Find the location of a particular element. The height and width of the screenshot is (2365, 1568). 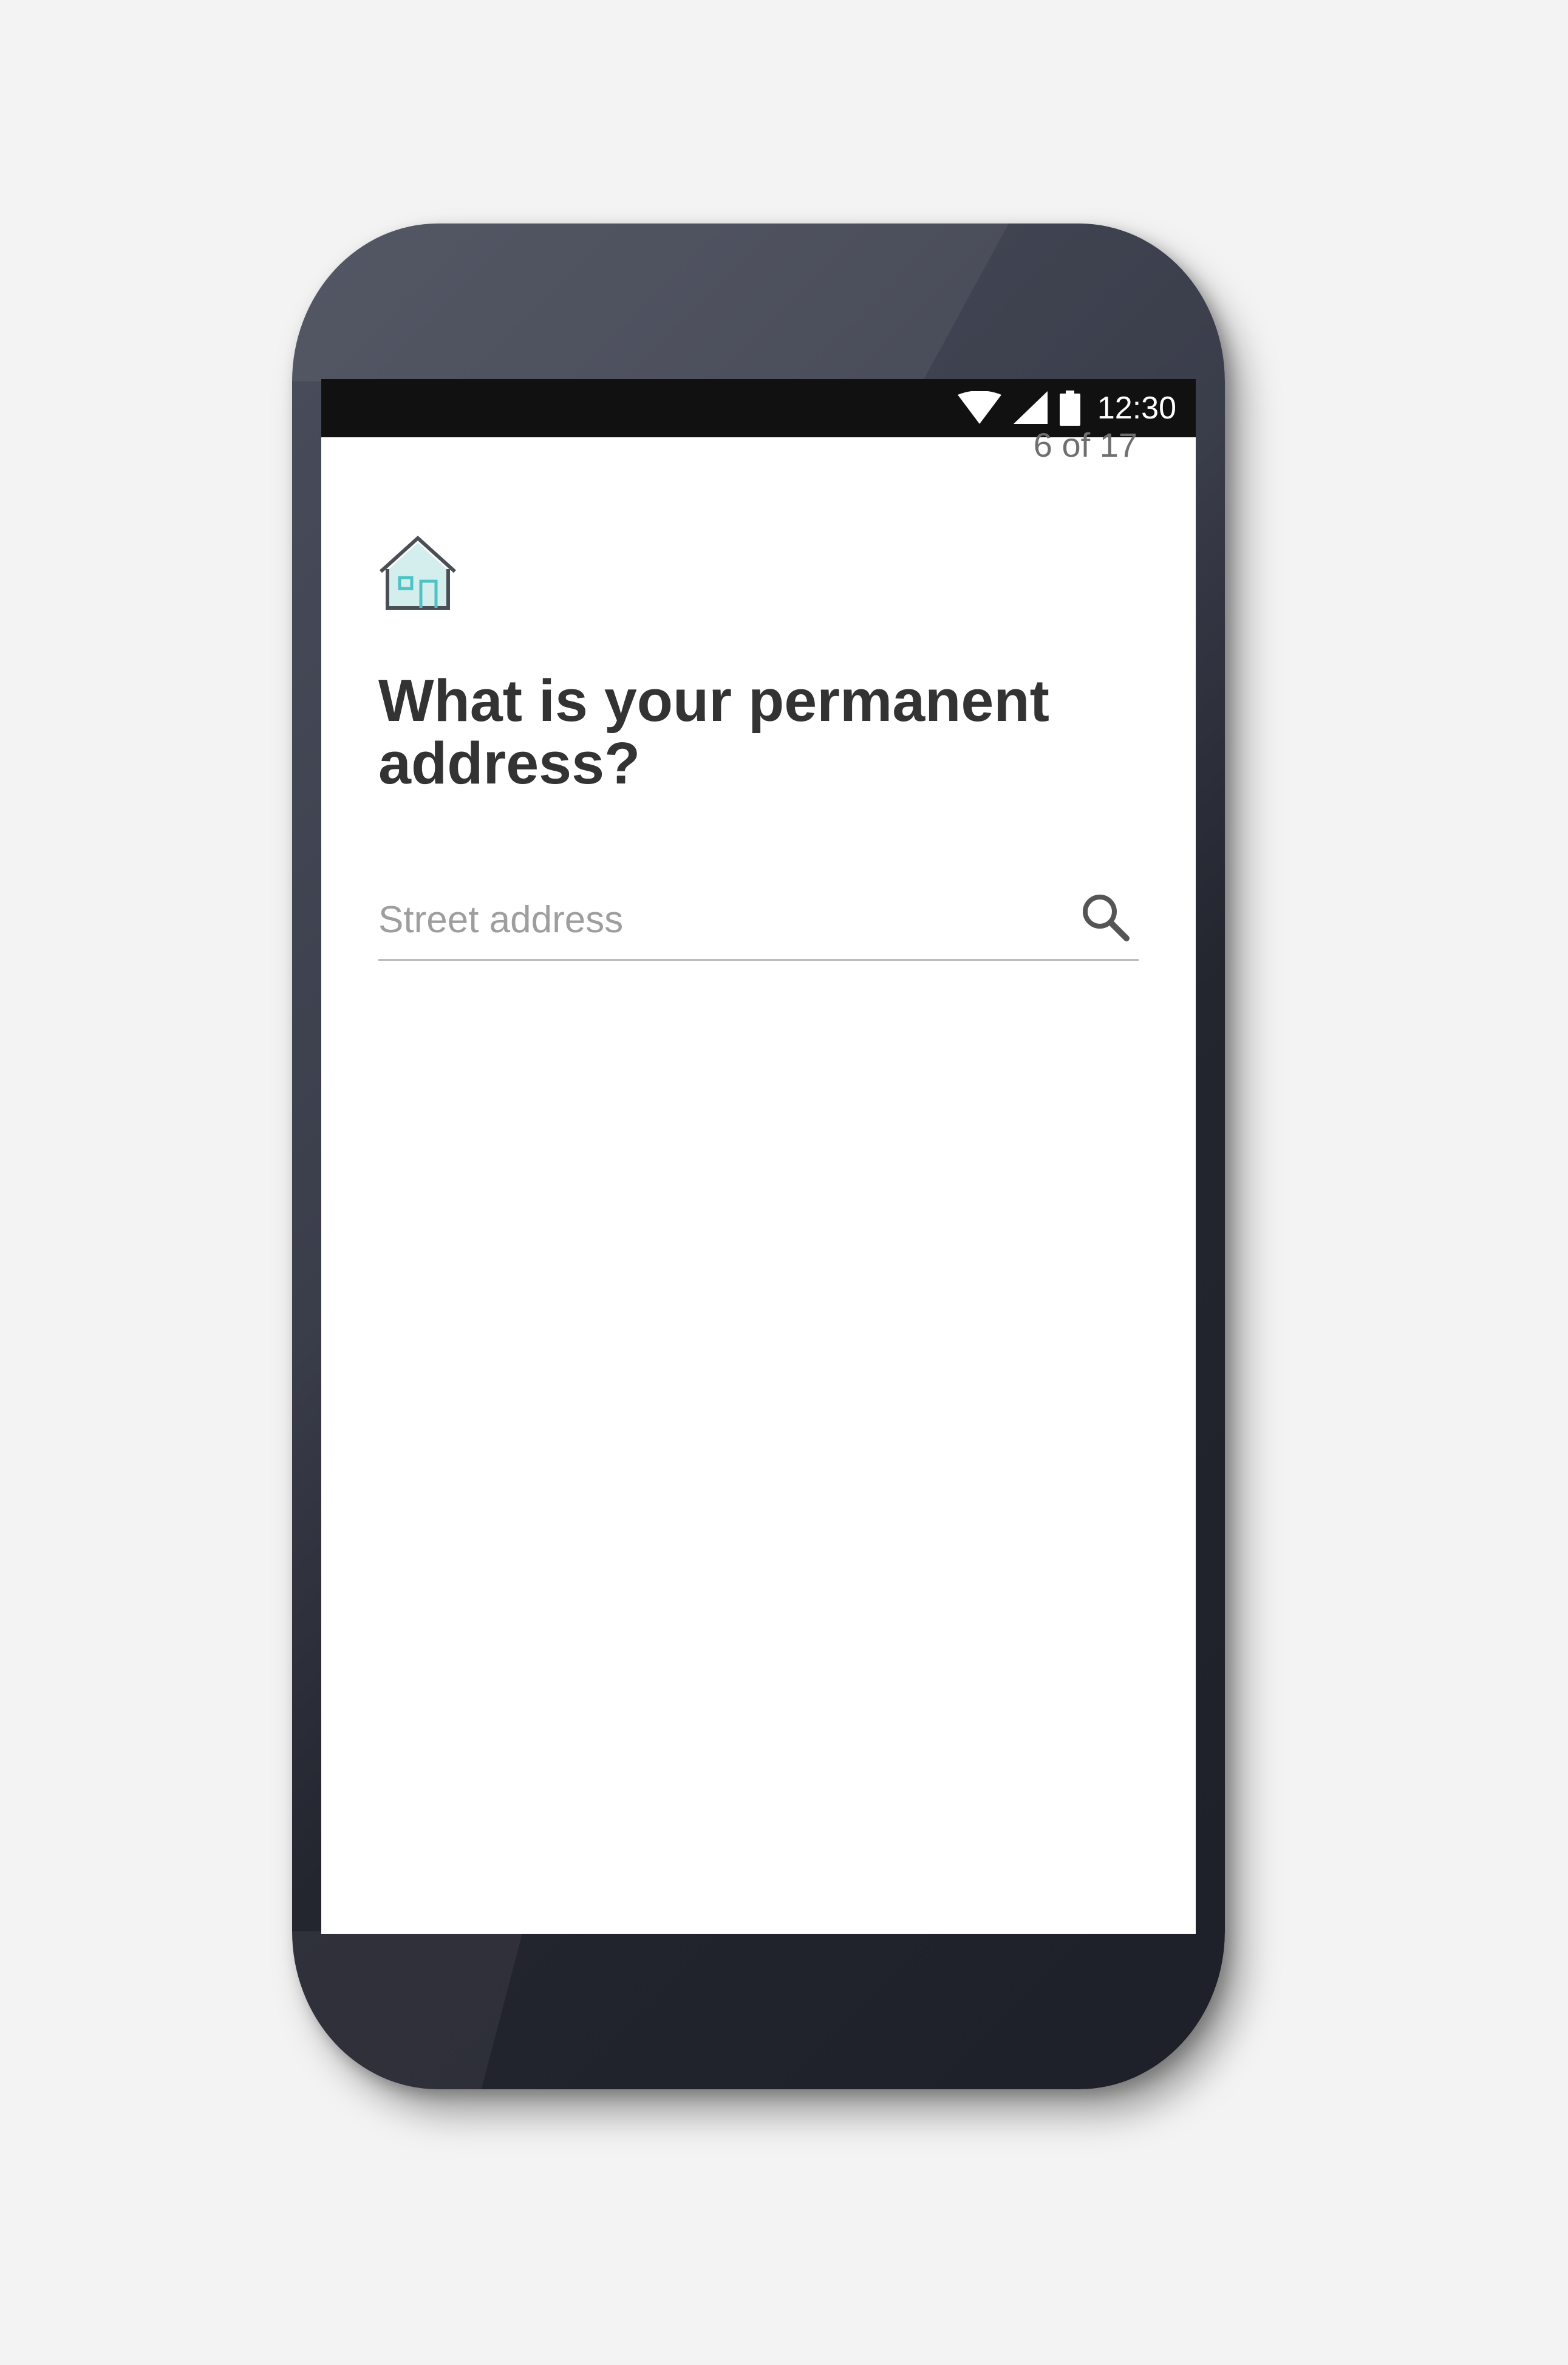

house-icon is located at coordinates (418, 572).